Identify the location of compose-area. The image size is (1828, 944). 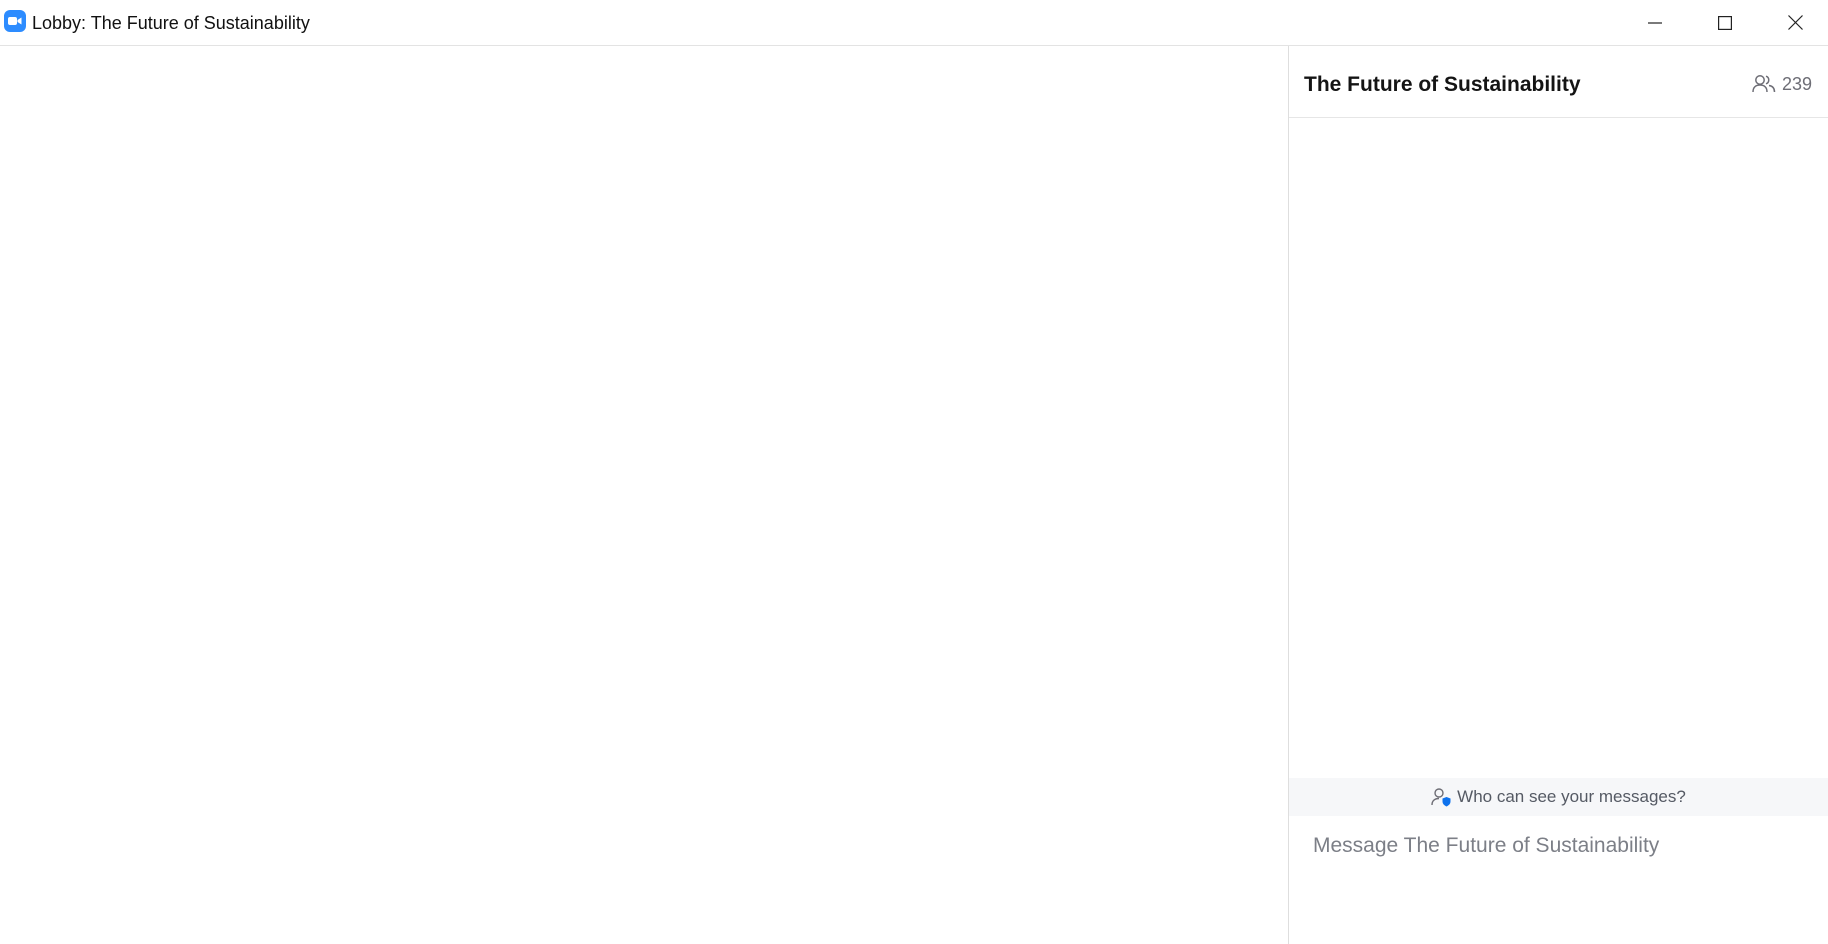
(1558, 880).